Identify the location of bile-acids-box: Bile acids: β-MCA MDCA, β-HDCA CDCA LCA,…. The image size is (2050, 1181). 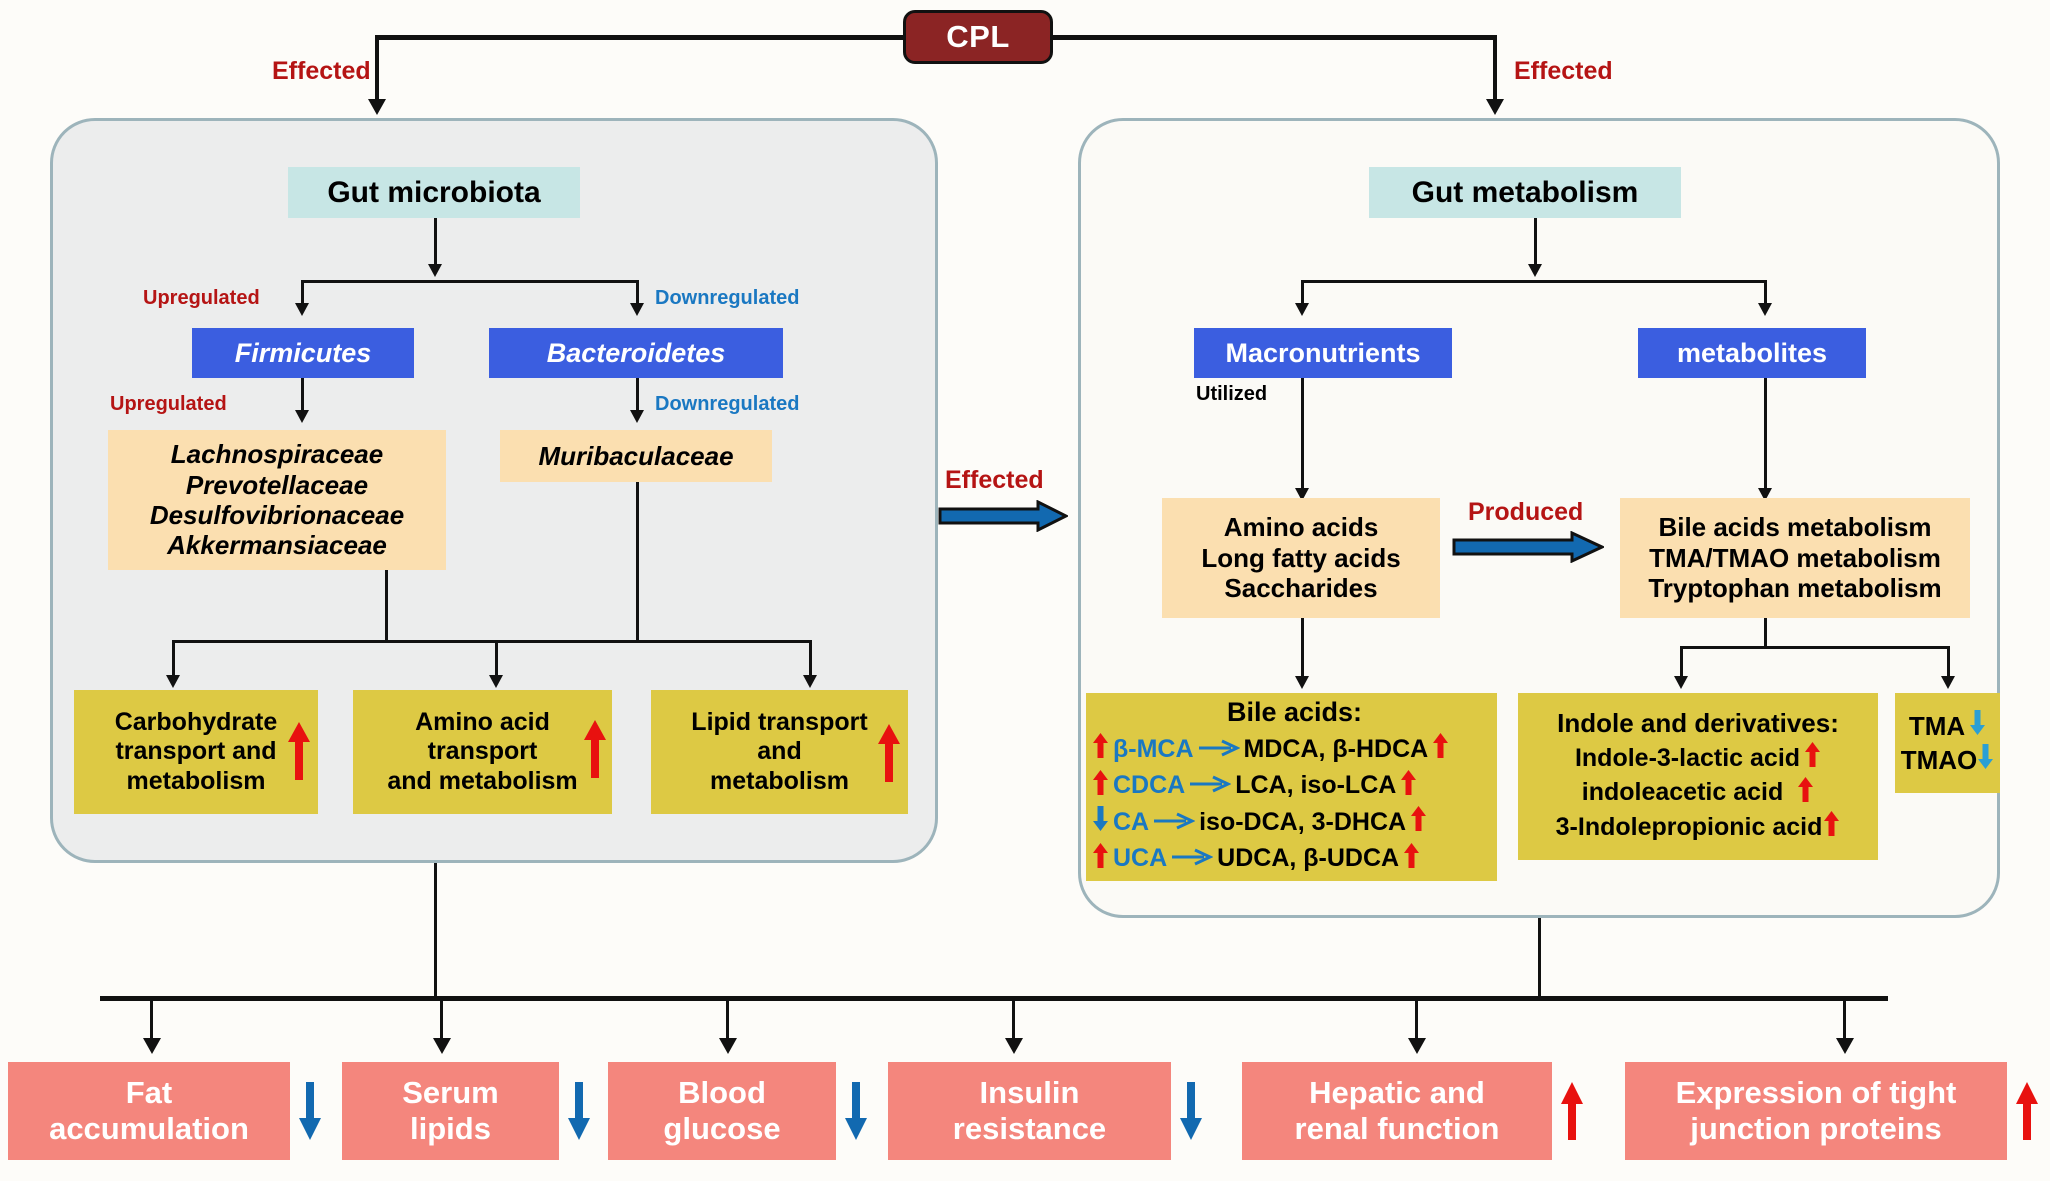
(1291, 787).